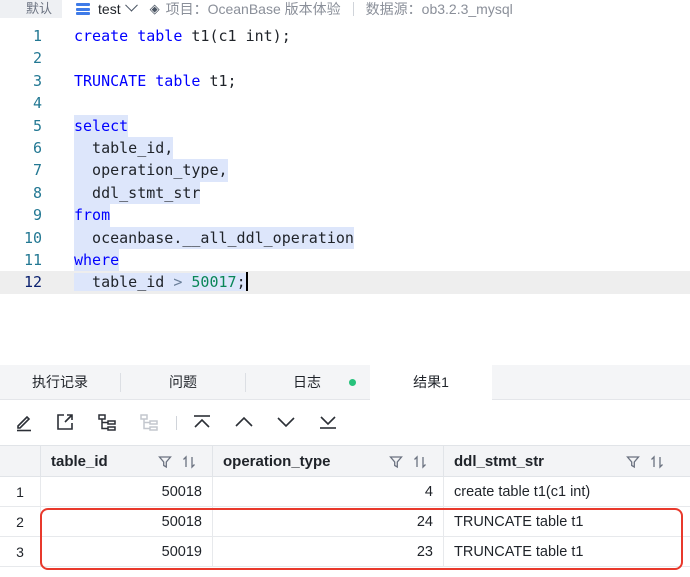  I want to click on code-text: table_id,, so click(124, 148).